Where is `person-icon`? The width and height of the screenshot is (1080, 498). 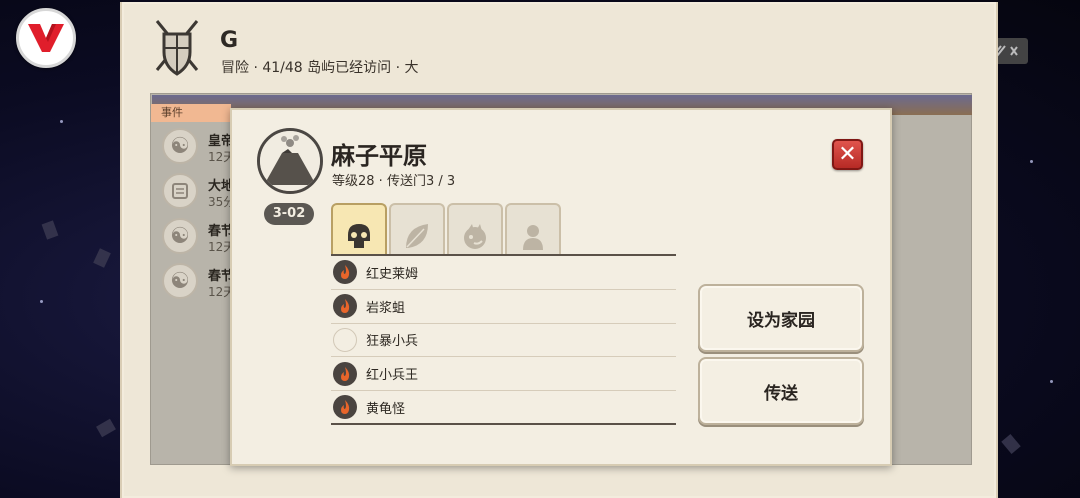 person-icon is located at coordinates (533, 237).